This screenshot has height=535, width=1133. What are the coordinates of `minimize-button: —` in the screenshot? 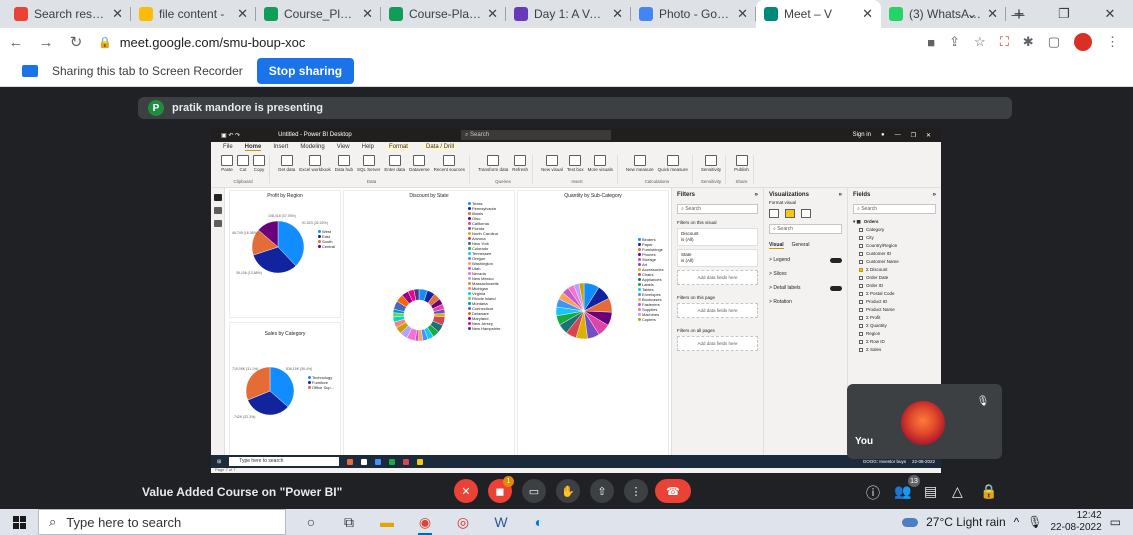 It's located at (1018, 14).